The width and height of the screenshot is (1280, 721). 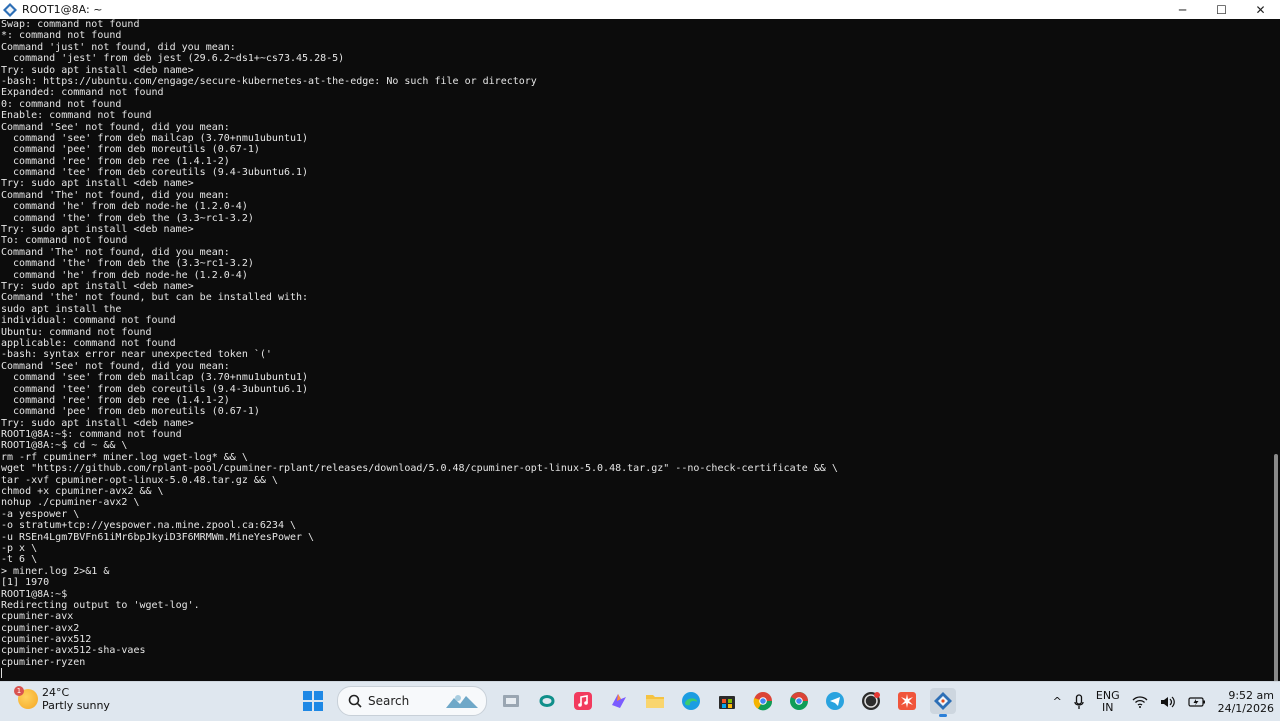 What do you see at coordinates (76, 116) in the screenshot?
I see `terminal-line: Enable: command not found` at bounding box center [76, 116].